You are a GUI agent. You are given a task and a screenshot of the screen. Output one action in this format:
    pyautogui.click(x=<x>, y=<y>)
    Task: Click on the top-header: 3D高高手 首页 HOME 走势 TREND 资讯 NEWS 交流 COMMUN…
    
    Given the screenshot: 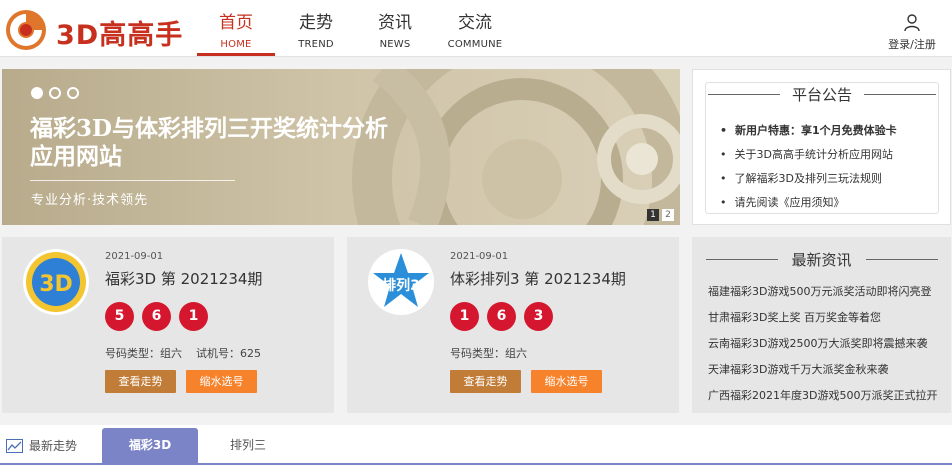 What is the action you would take?
    pyautogui.click(x=476, y=28)
    